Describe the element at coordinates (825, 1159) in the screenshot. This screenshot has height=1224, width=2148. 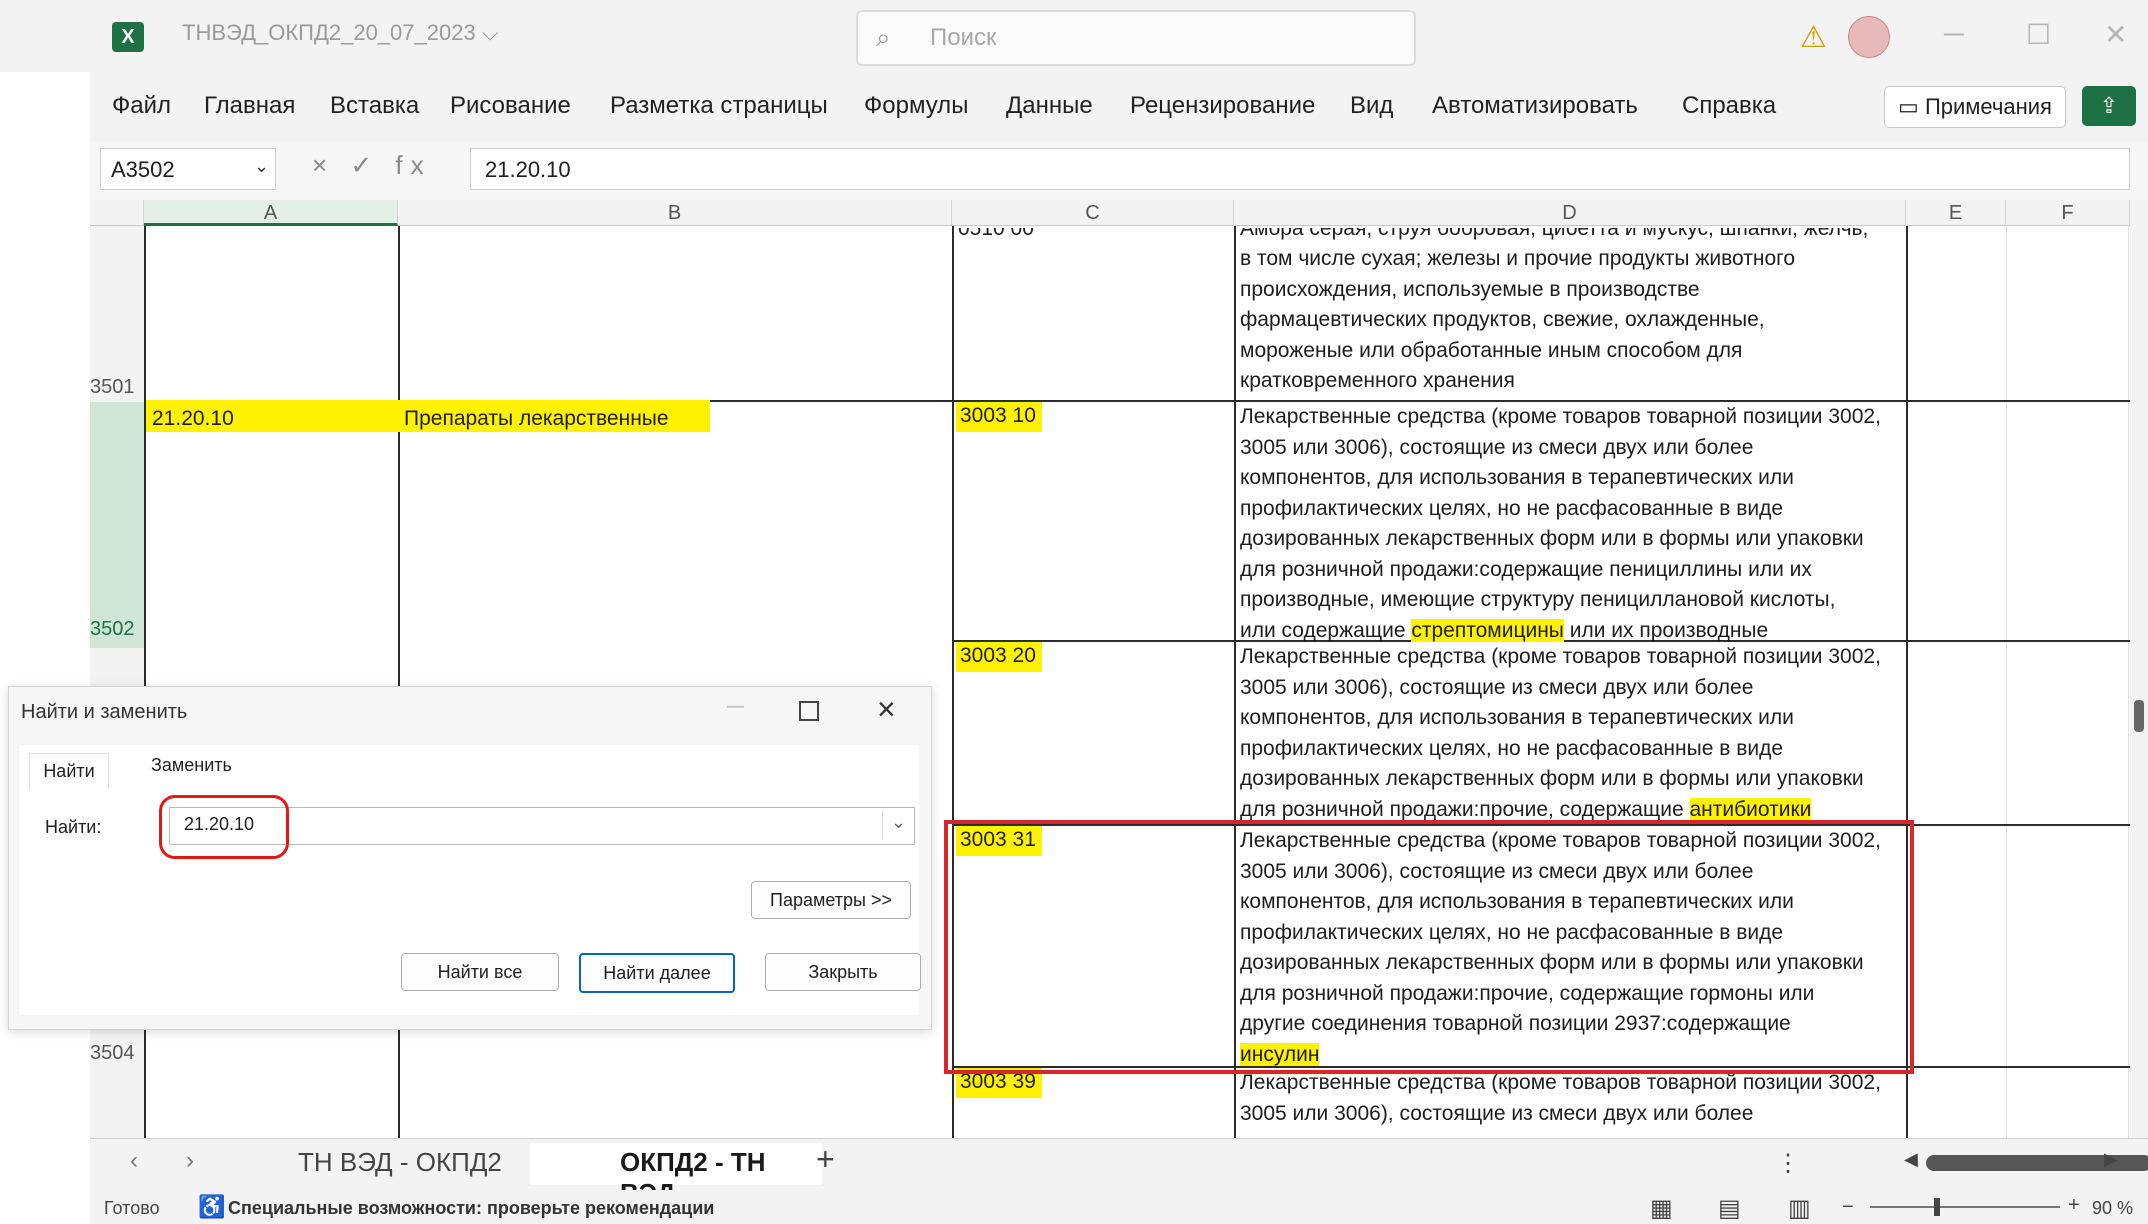
I see `add-sheet-button: +` at that location.